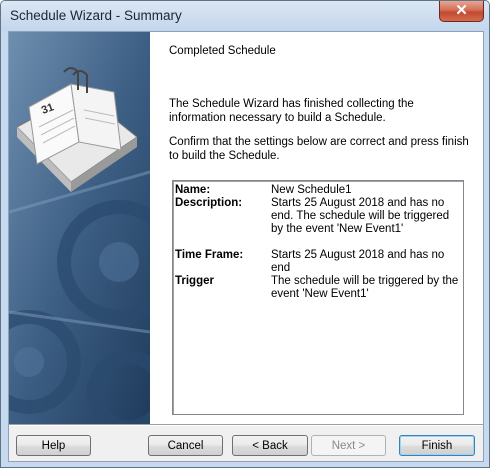 The height and width of the screenshot is (468, 490). What do you see at coordinates (194, 281) in the screenshot?
I see `summary-label: Trigger` at bounding box center [194, 281].